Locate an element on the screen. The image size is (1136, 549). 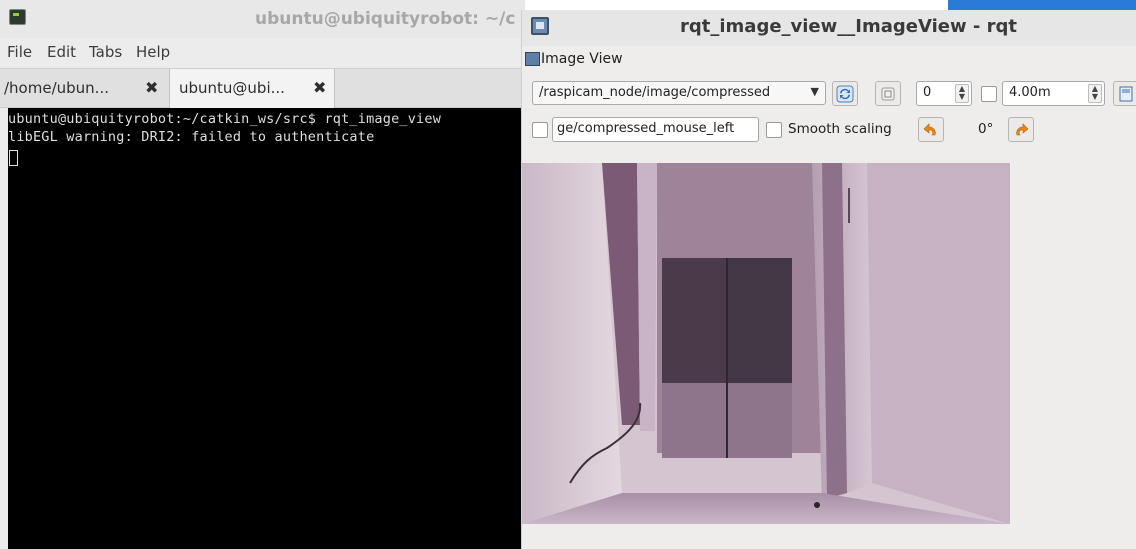
zoom-spinbox: 0 ▲ ▼ is located at coordinates (944, 93).